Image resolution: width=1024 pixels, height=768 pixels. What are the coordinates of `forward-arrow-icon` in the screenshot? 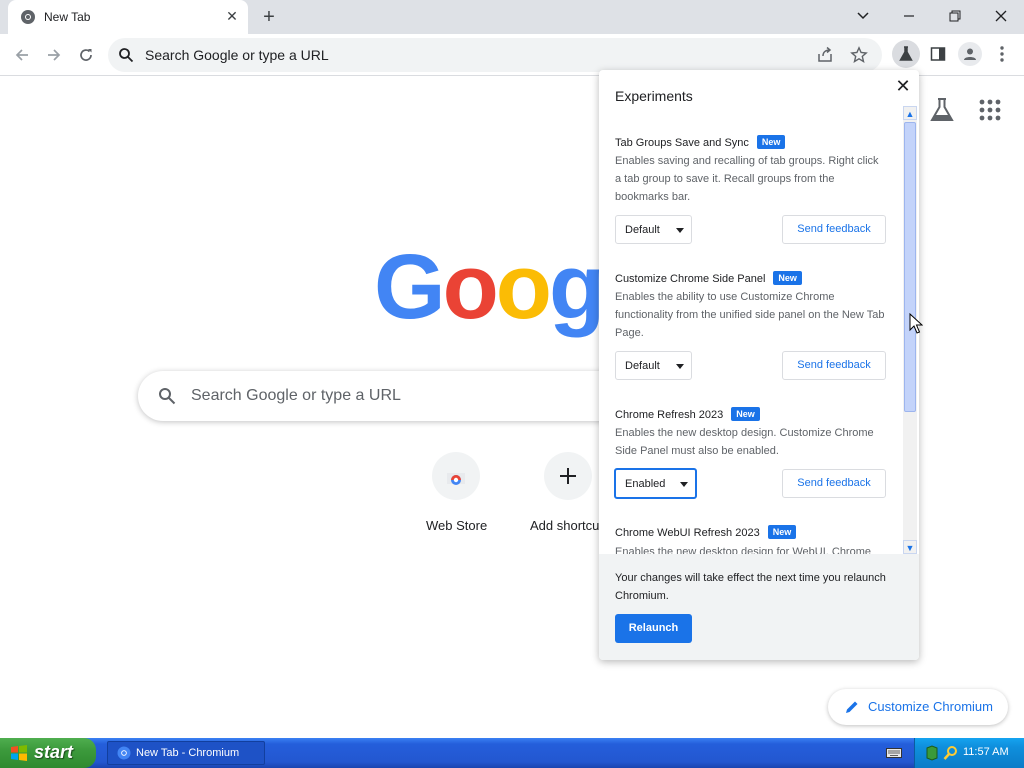 It's located at (54, 55).